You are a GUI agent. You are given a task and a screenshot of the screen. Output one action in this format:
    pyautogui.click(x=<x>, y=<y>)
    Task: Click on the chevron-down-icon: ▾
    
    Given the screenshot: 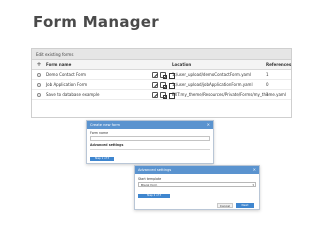 What is the action you would take?
    pyautogui.click(x=253, y=185)
    